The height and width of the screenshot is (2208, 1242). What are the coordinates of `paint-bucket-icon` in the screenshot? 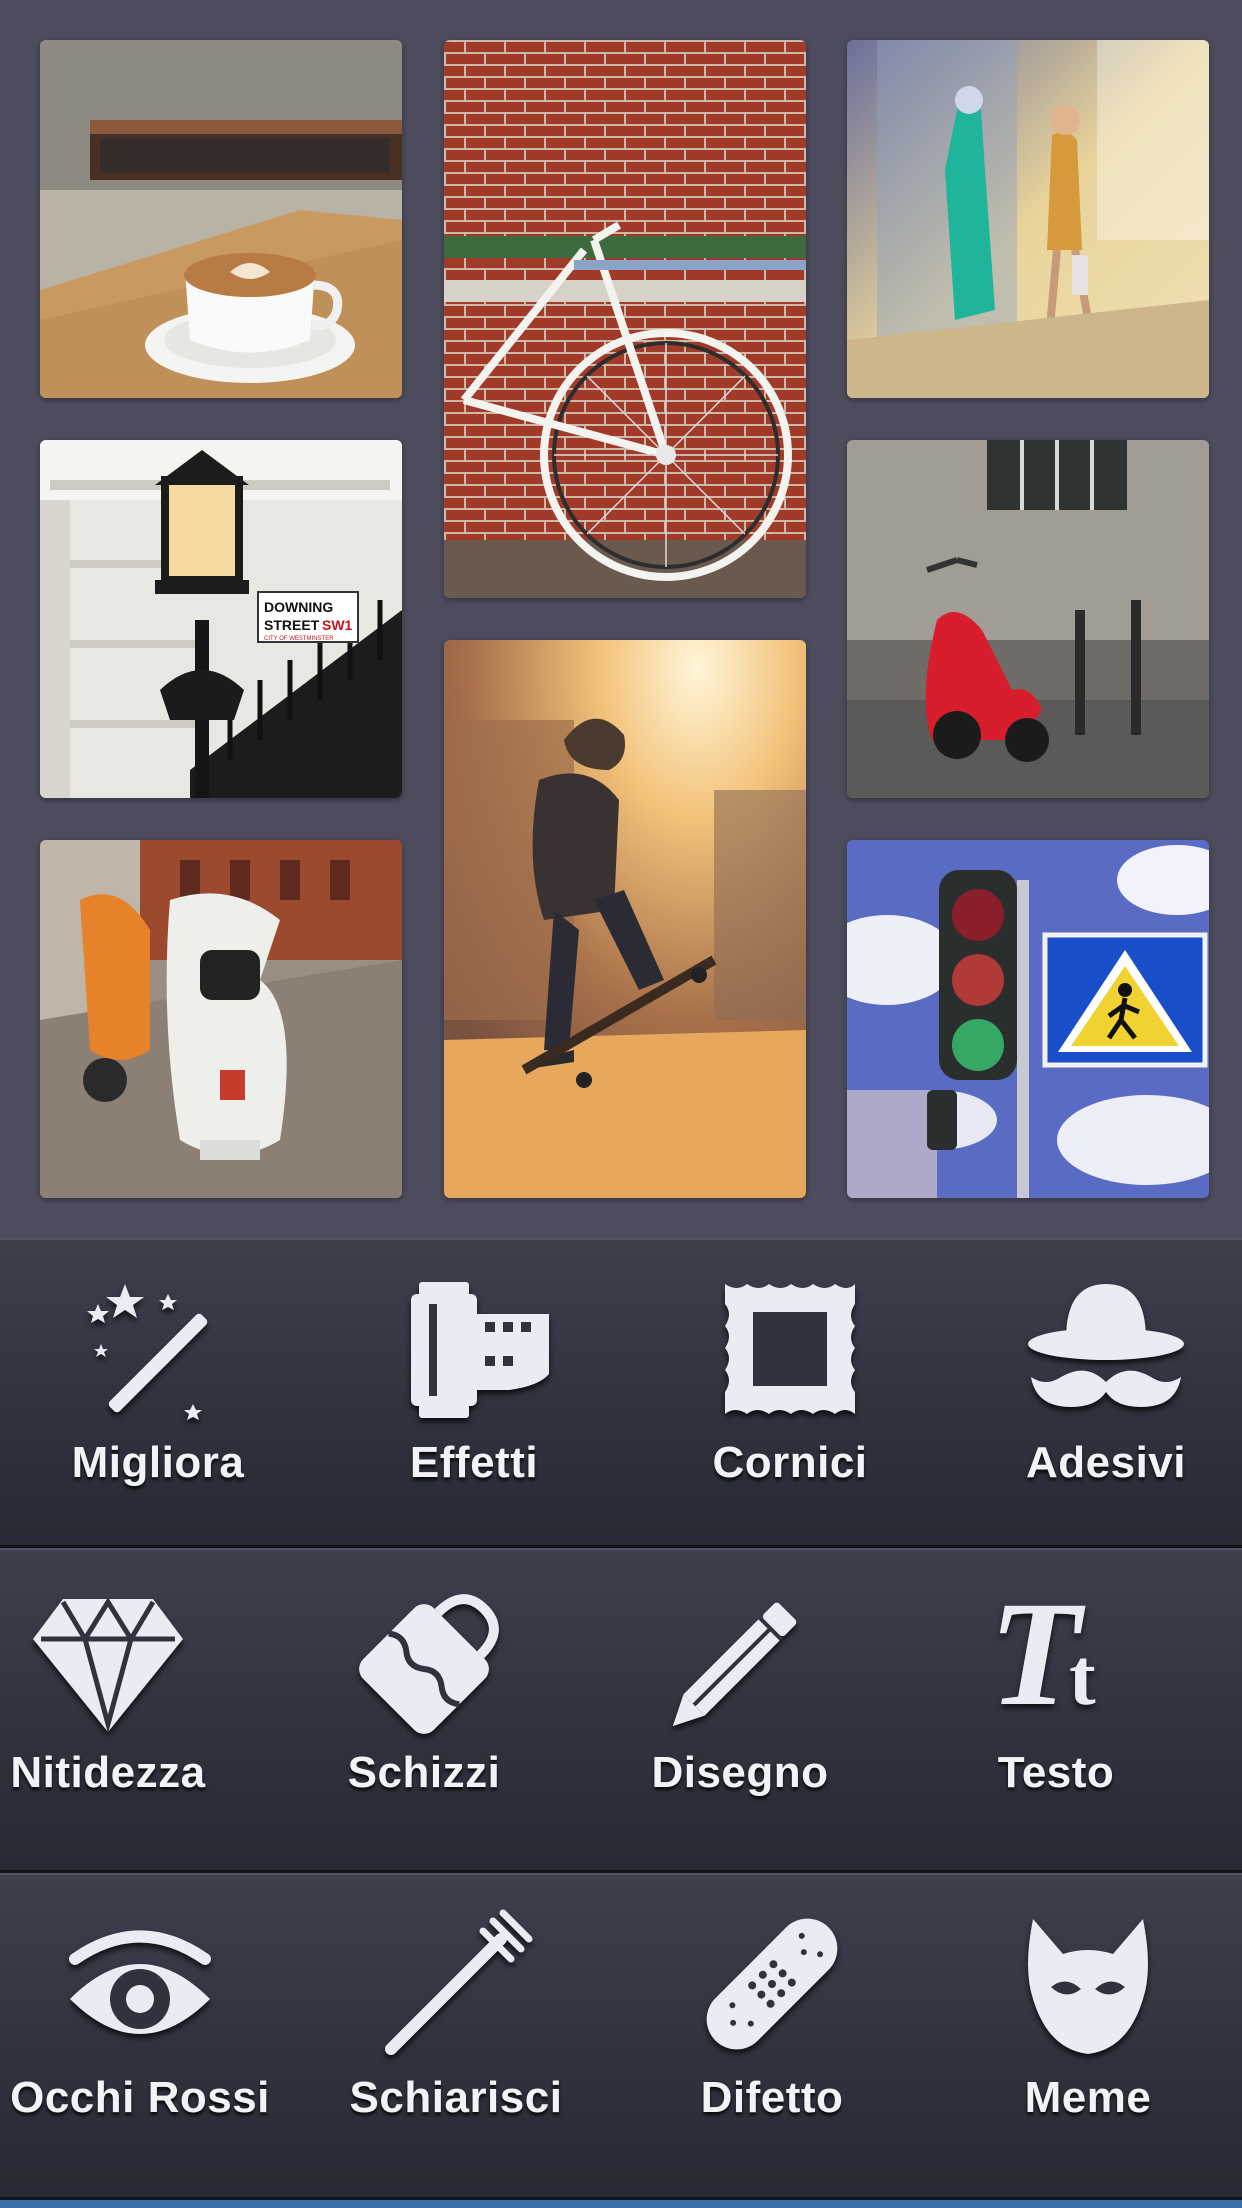 It's located at (424, 1659).